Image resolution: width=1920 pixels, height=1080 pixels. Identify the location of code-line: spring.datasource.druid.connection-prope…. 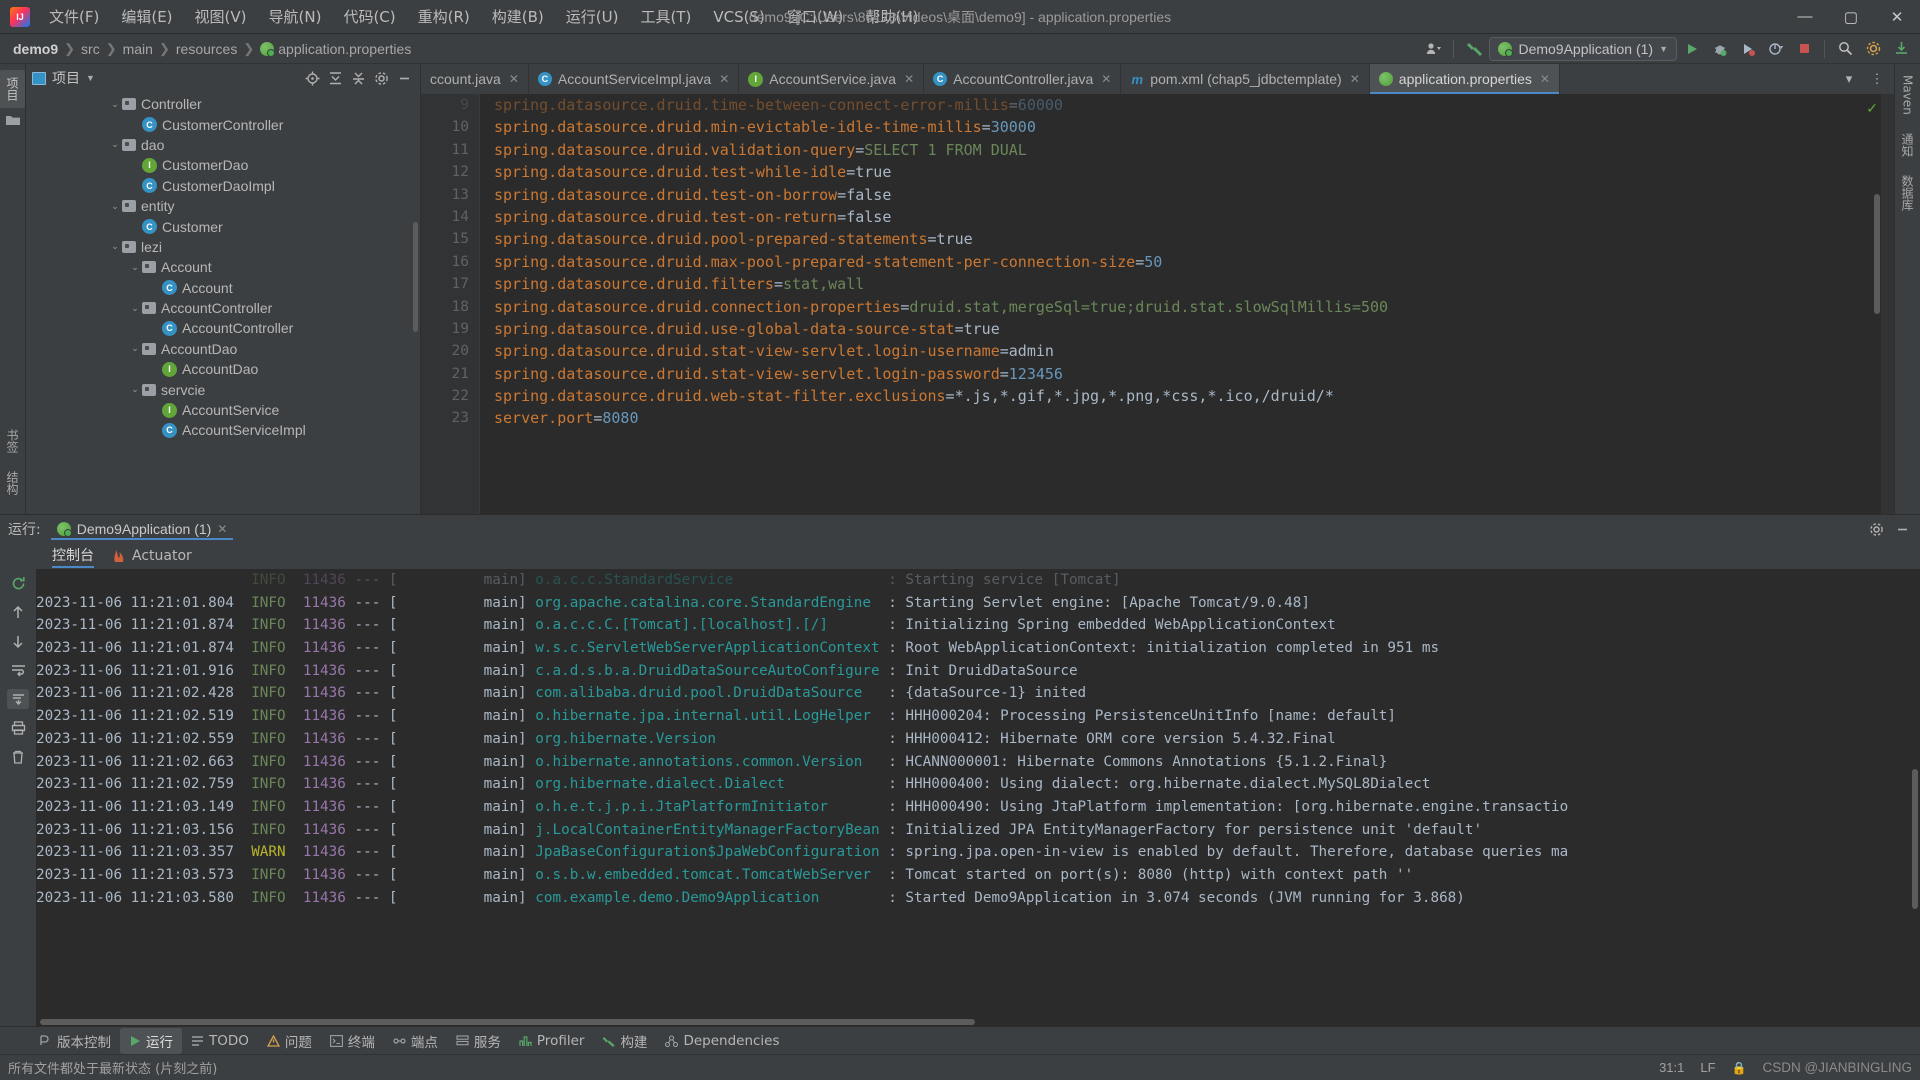
(1194, 307).